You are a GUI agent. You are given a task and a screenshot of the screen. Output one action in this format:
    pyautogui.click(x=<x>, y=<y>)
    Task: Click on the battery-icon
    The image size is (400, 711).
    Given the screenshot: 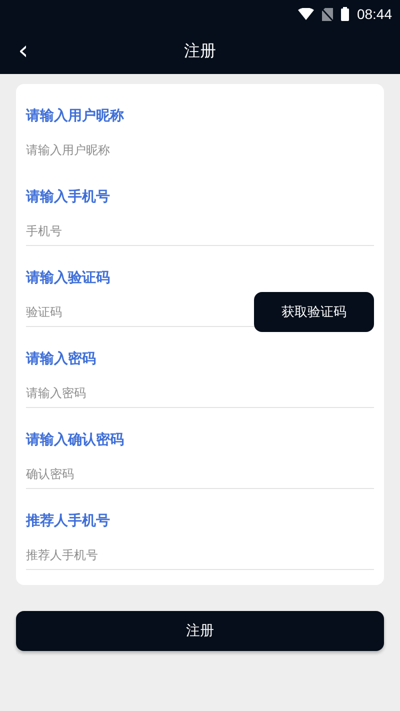 What is the action you would take?
    pyautogui.click(x=344, y=14)
    